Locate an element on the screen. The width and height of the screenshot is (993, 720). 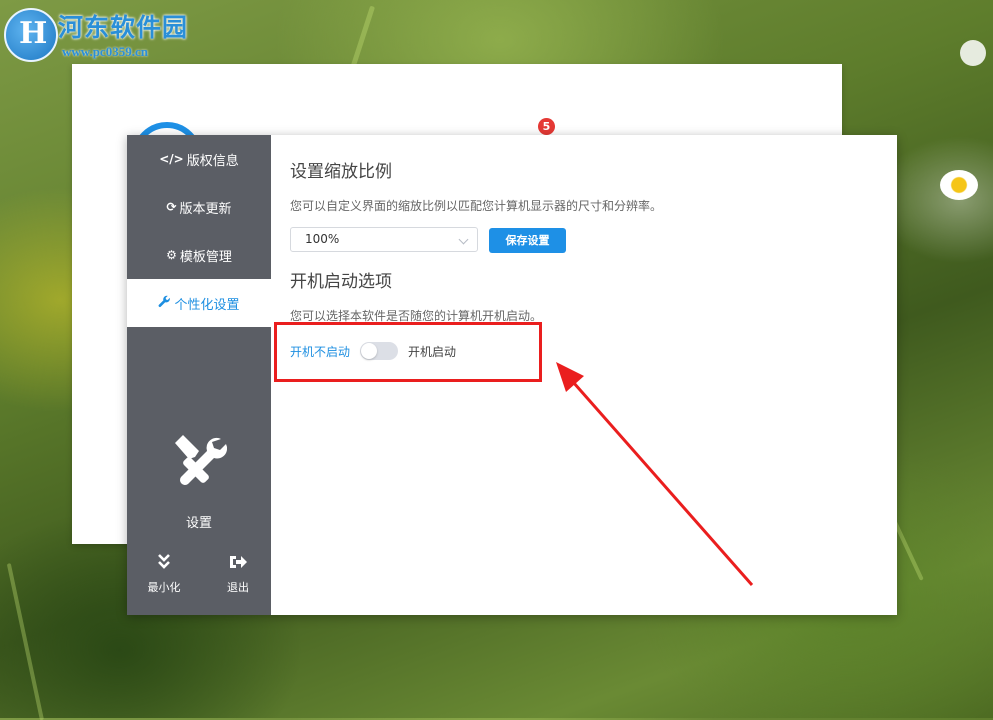
gear-icon: ⚙ is located at coordinates (171, 255).